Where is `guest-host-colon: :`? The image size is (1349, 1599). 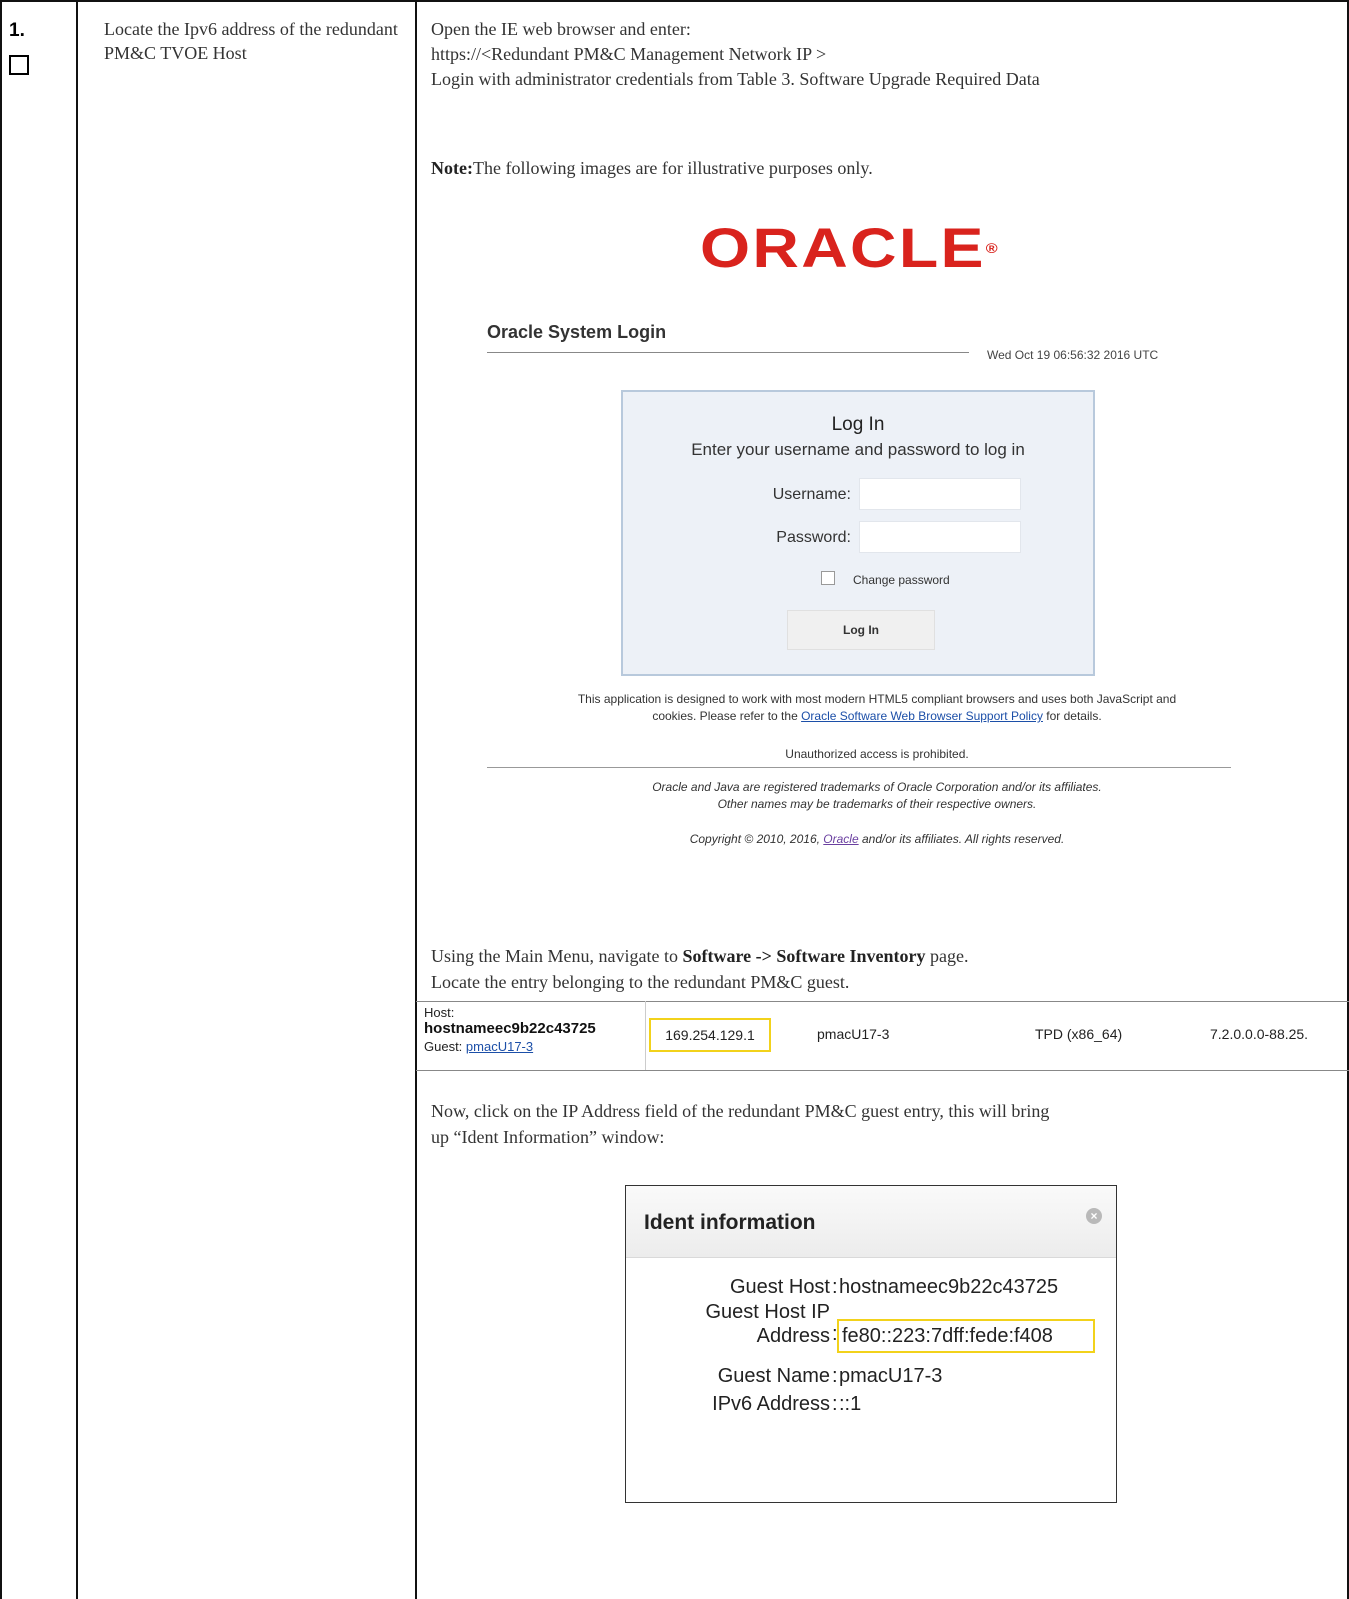 guest-host-colon: : is located at coordinates (835, 1287).